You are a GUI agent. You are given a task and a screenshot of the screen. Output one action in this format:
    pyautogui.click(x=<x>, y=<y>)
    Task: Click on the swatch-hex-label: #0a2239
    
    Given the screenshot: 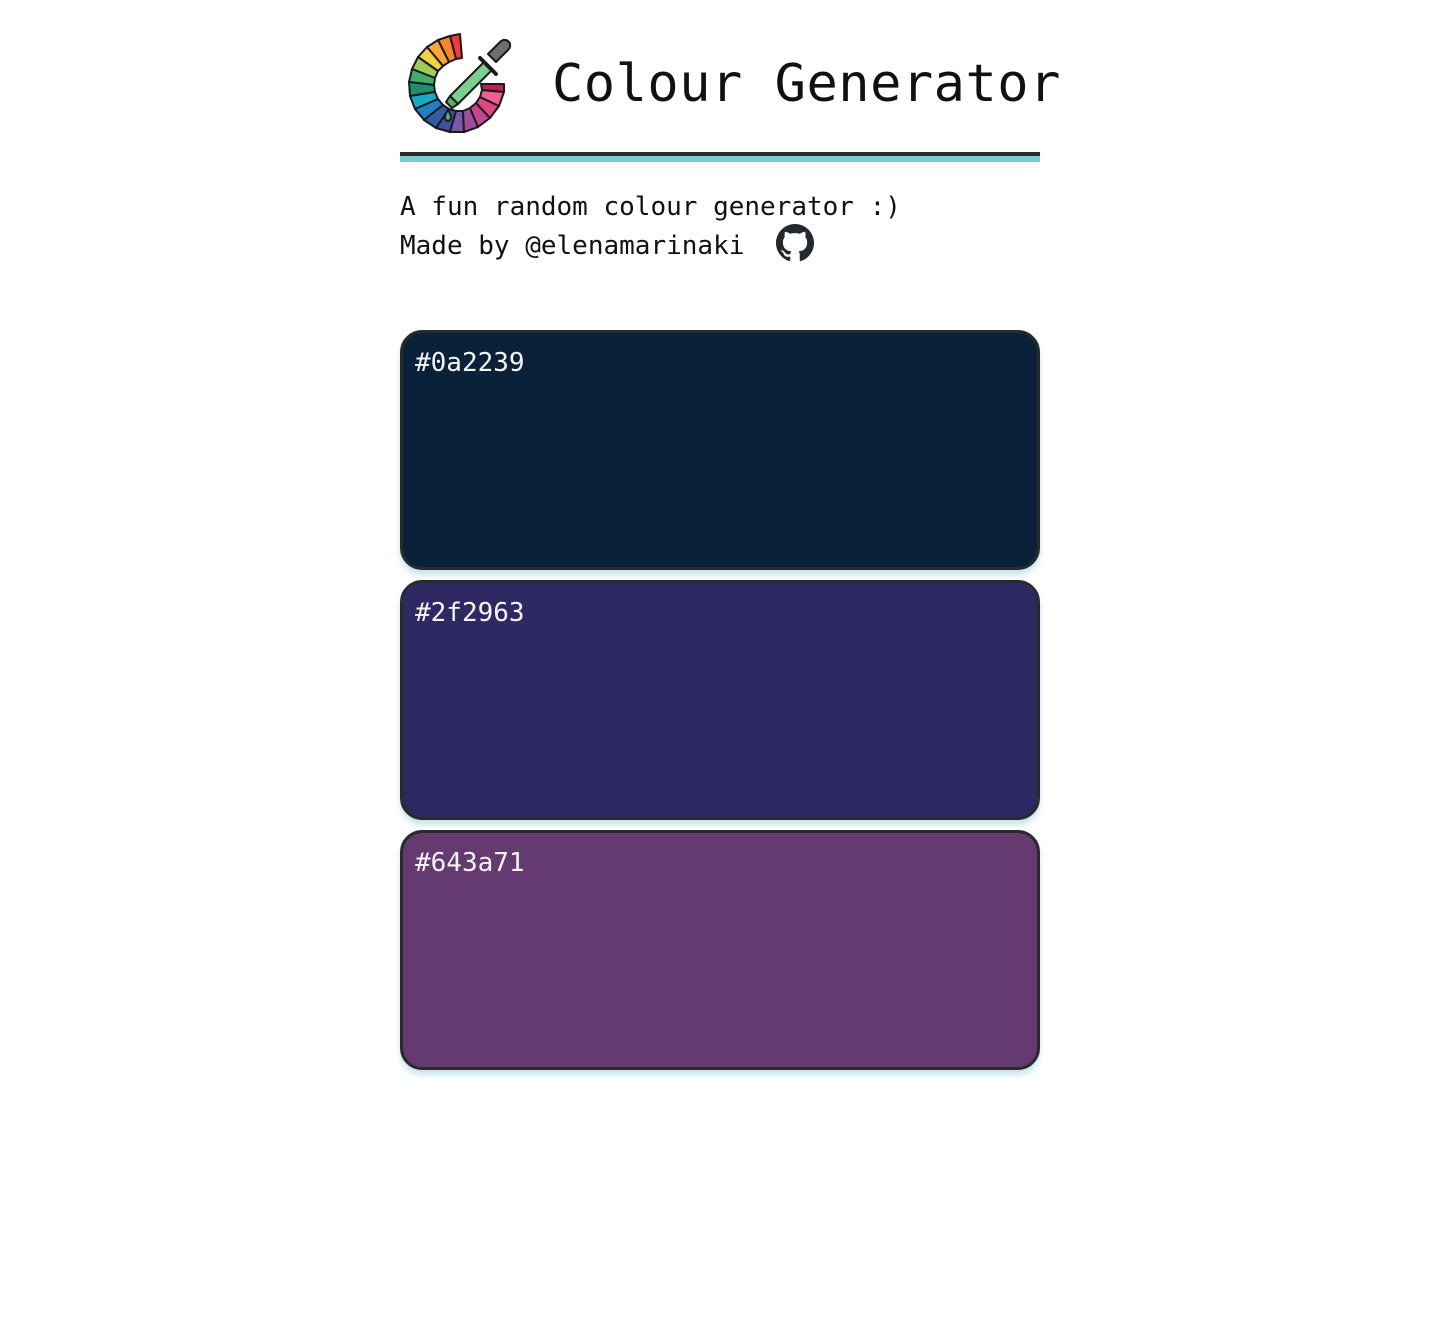 What is the action you would take?
    pyautogui.click(x=470, y=363)
    